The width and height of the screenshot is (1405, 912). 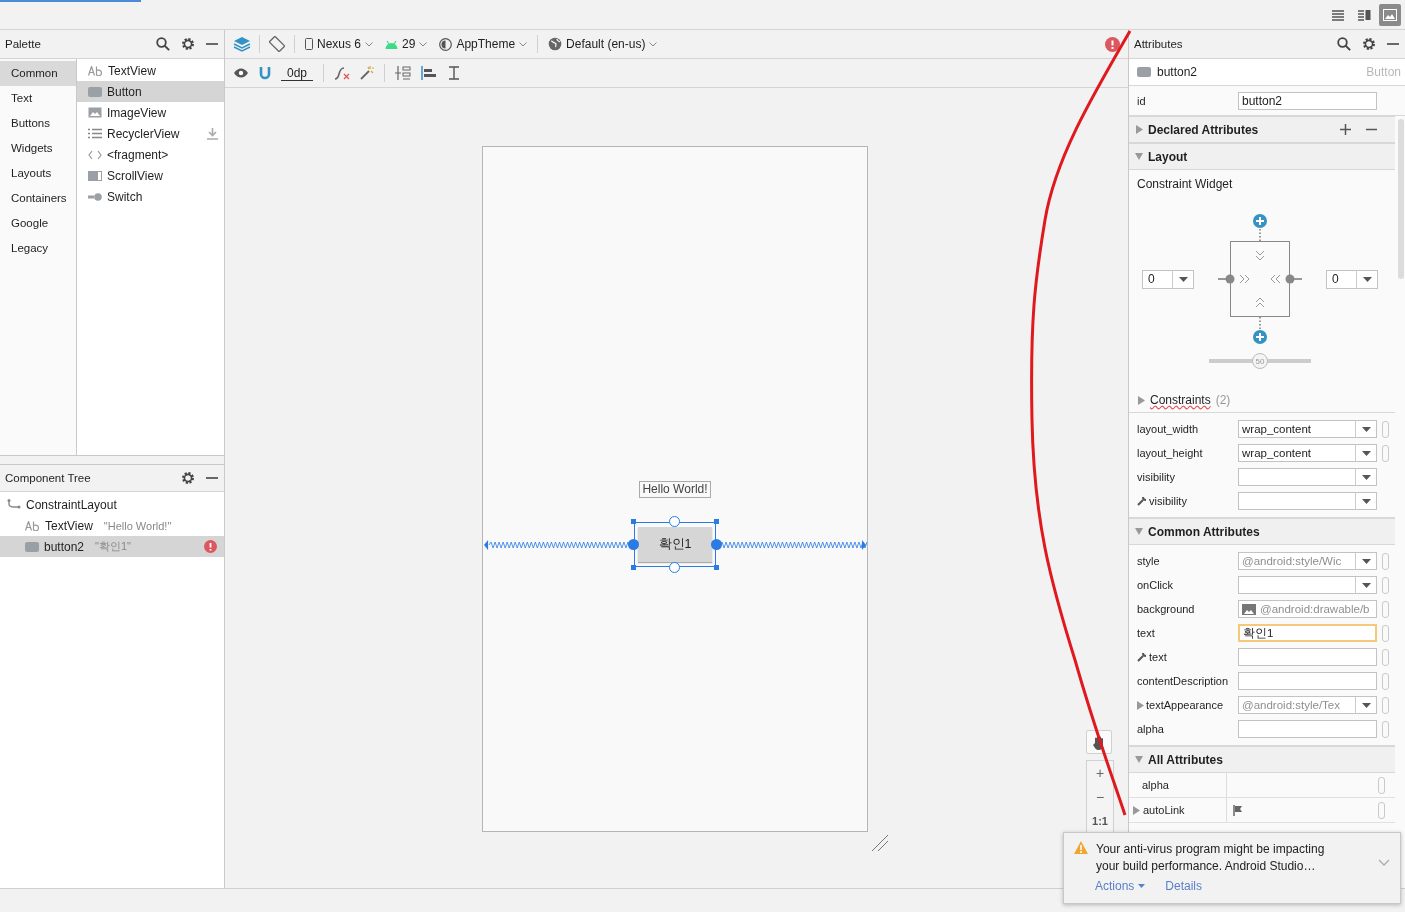 I want to click on split-icon, so click(x=1364, y=14).